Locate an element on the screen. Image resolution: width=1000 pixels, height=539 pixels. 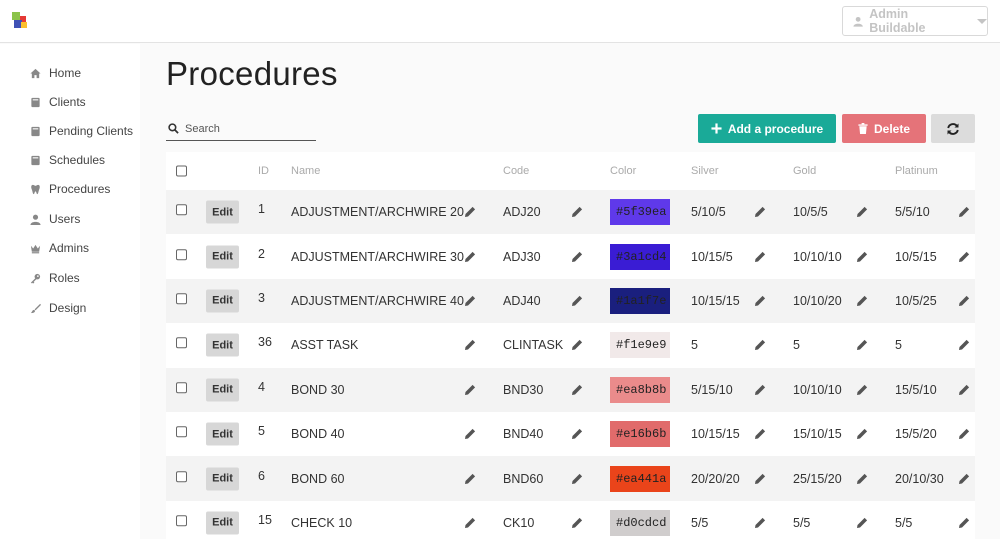
cell-code: ADJ40 is located at coordinates (522, 300).